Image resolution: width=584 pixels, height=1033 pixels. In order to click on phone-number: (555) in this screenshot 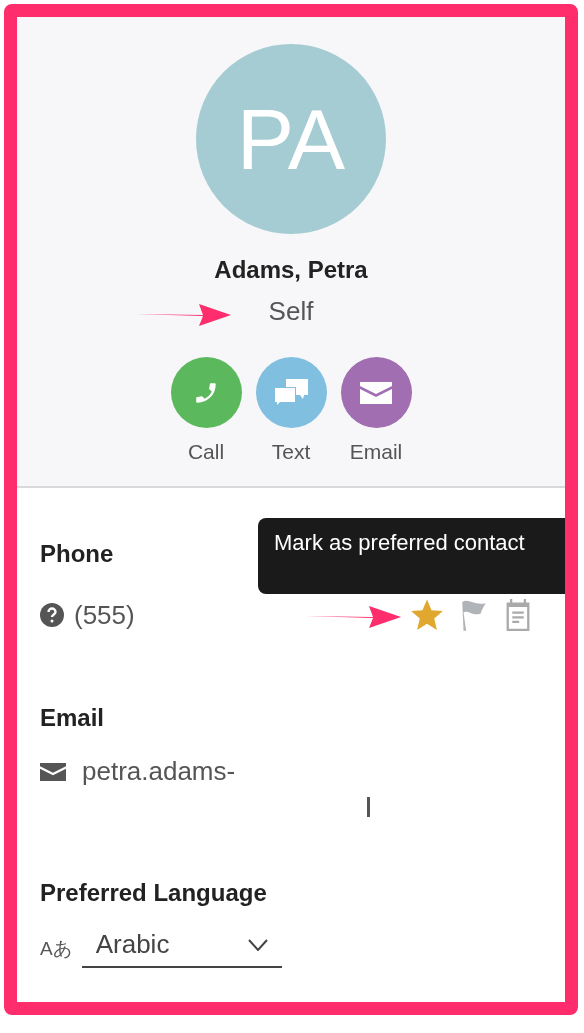, I will do `click(104, 615)`.